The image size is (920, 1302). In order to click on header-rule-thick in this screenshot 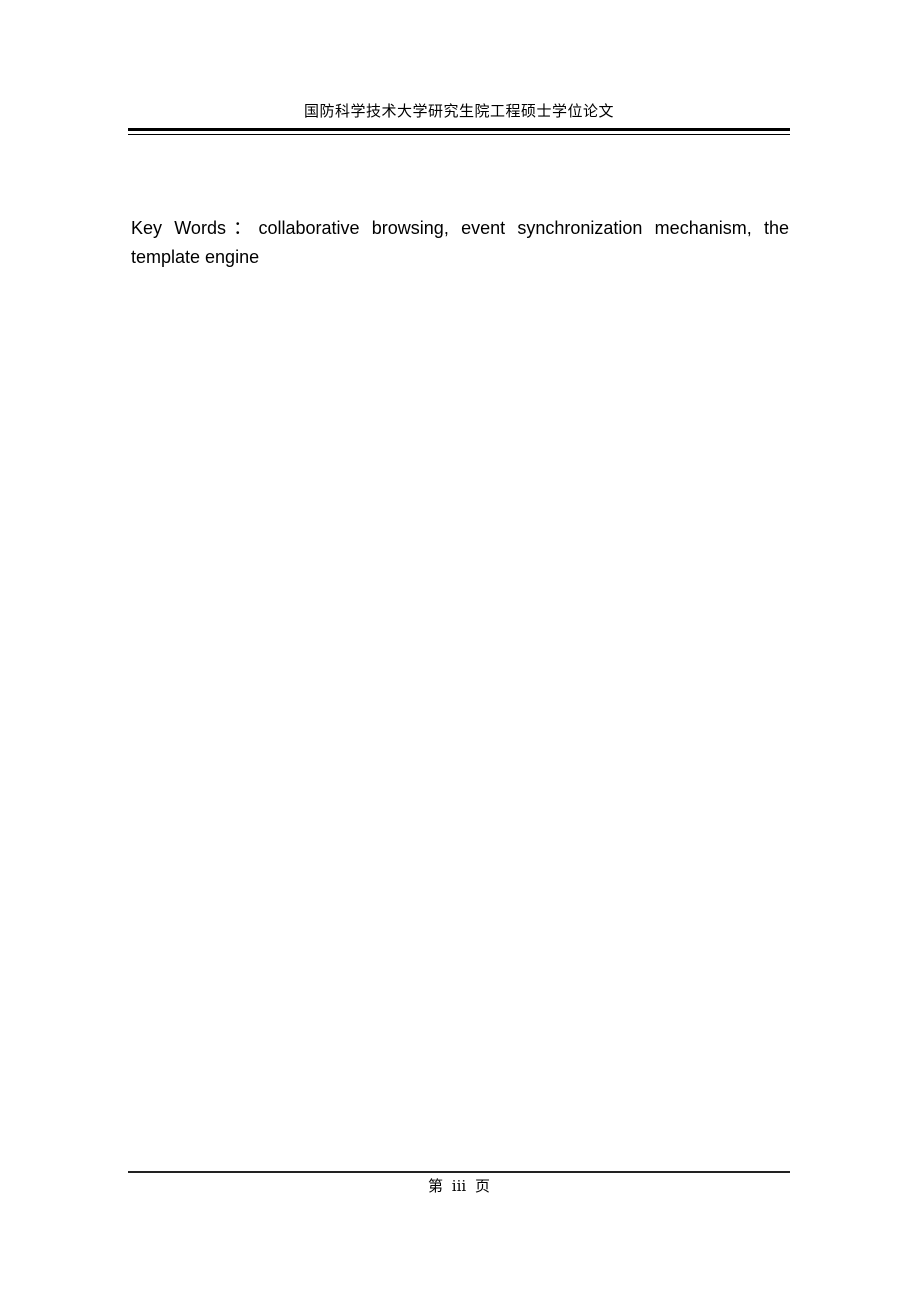, I will do `click(459, 129)`.